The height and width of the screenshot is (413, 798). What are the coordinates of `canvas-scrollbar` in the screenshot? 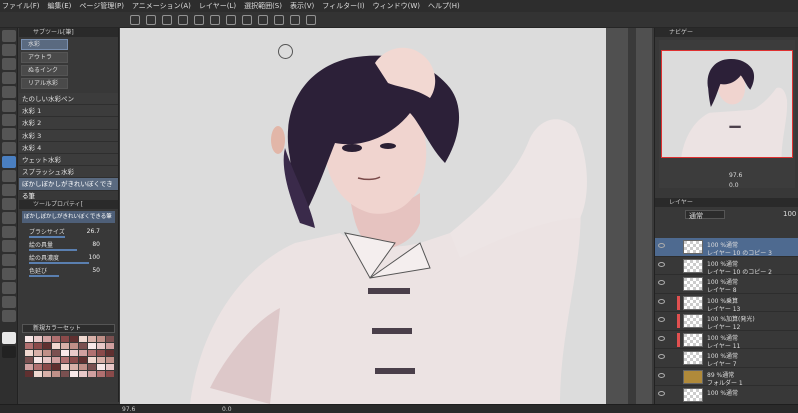 It's located at (632, 216).